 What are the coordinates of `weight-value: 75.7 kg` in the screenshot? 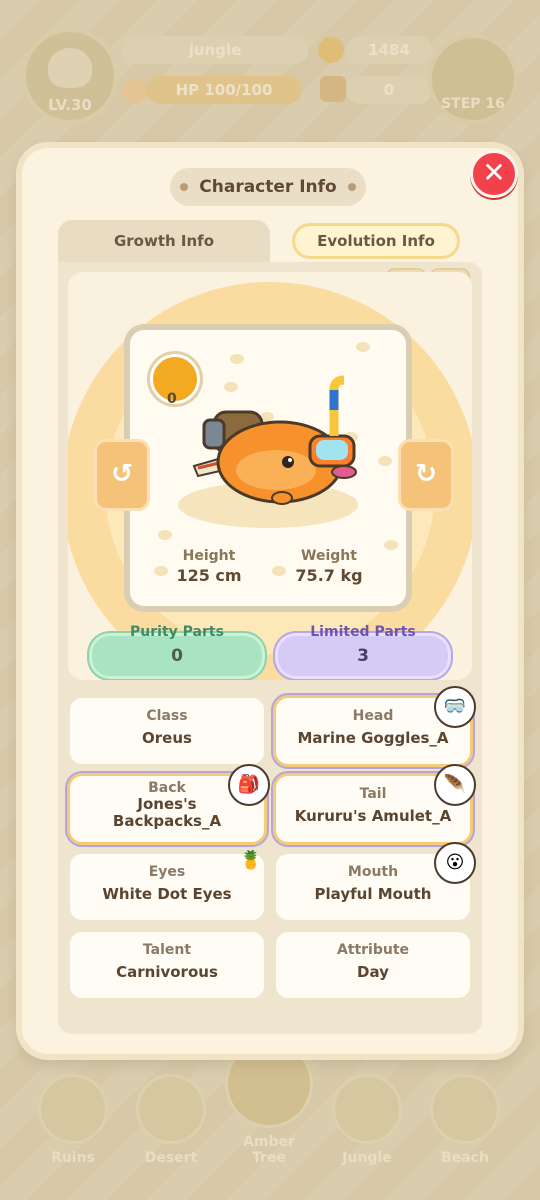 It's located at (329, 575).